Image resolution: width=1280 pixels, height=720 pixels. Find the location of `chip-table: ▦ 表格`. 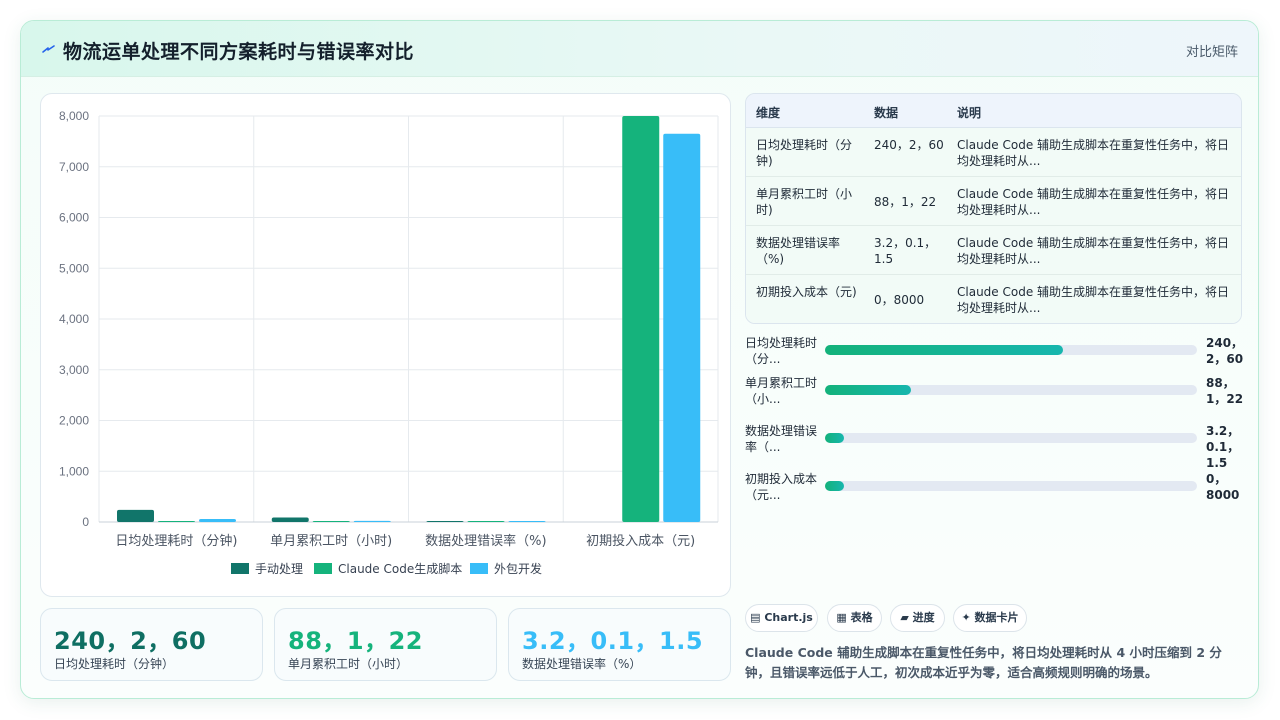

chip-table: ▦ 表格 is located at coordinates (854, 618).